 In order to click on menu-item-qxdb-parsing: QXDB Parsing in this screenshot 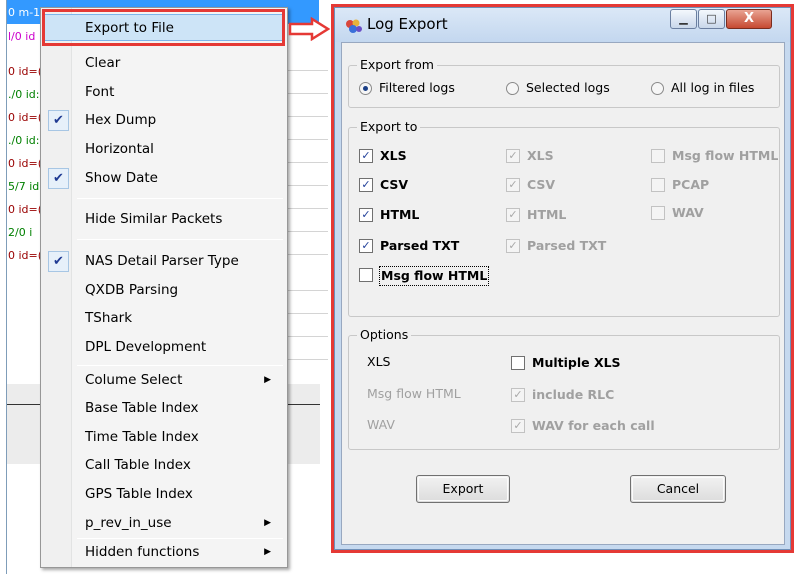, I will do `click(164, 290)`.